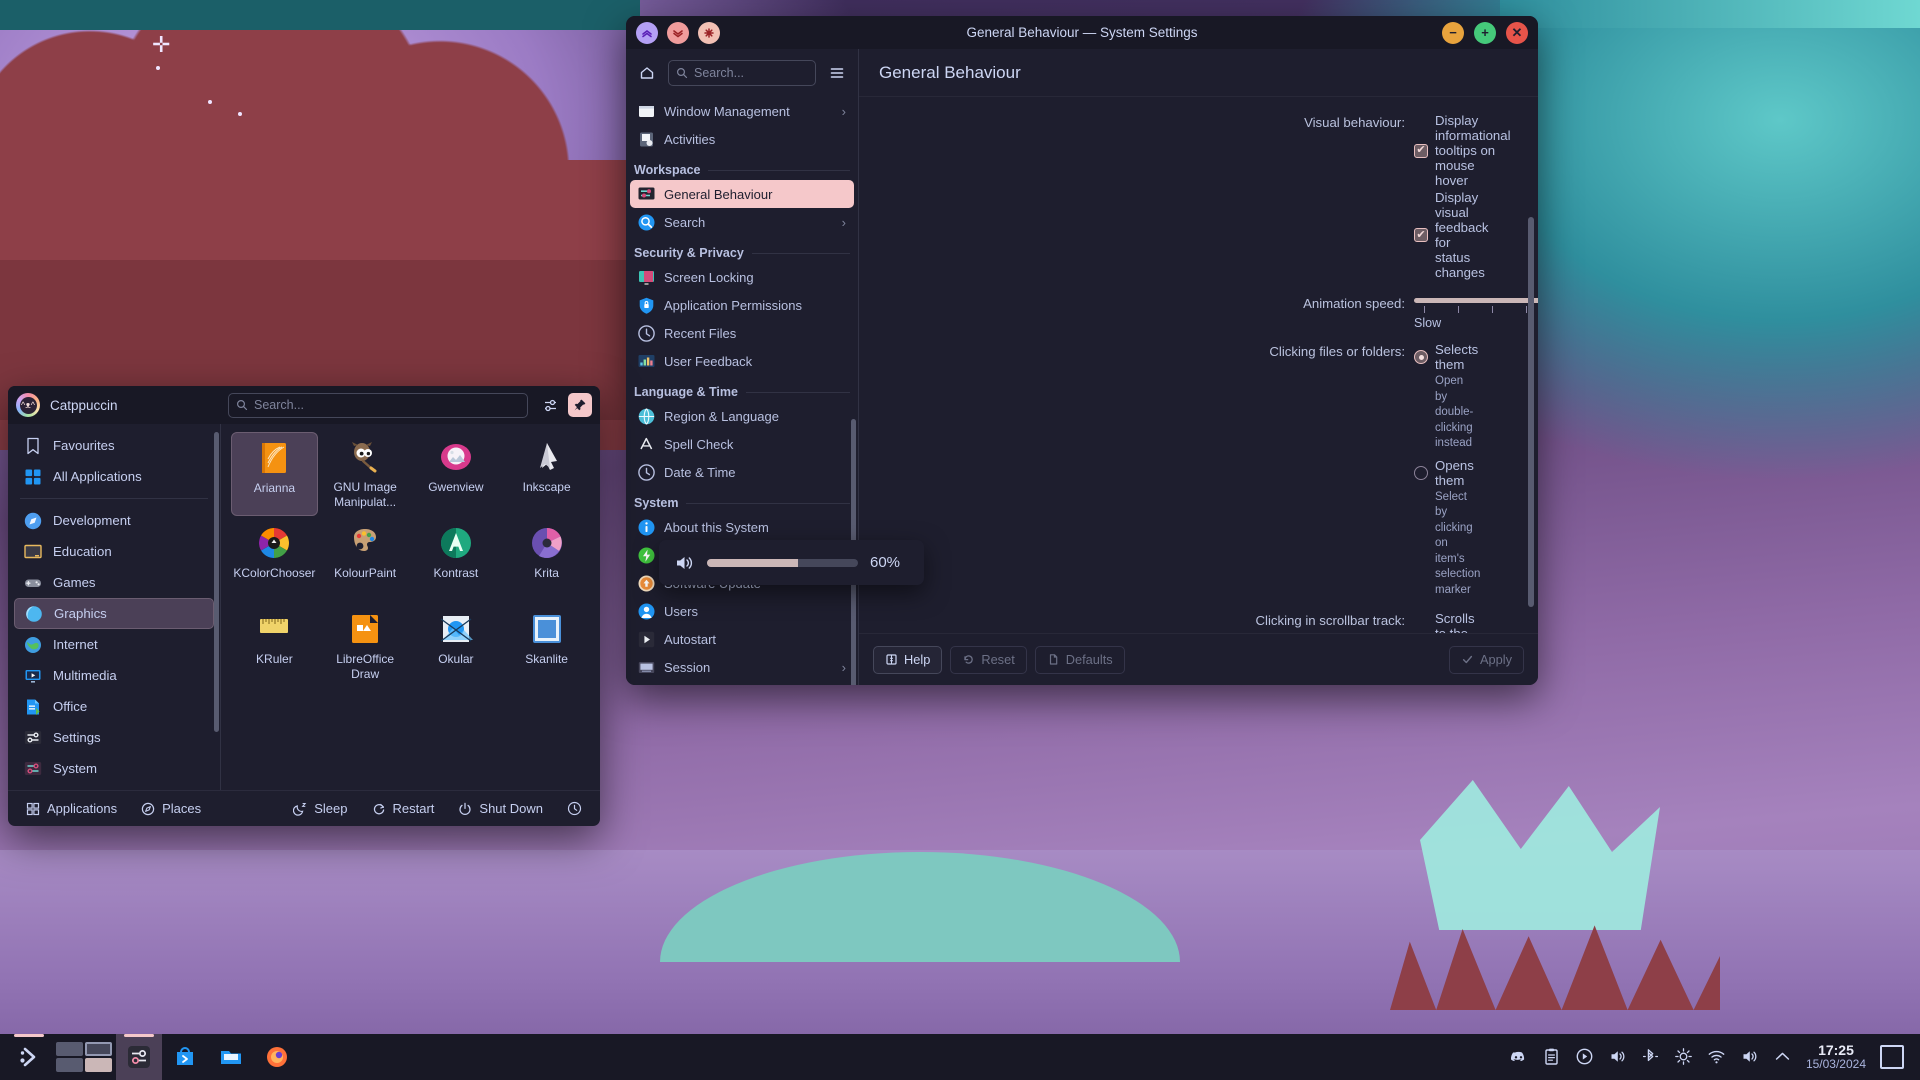 Image resolution: width=1920 pixels, height=1080 pixels. Describe the element at coordinates (742, 667) in the screenshot. I see `sidebar-item-session: Session ›` at that location.